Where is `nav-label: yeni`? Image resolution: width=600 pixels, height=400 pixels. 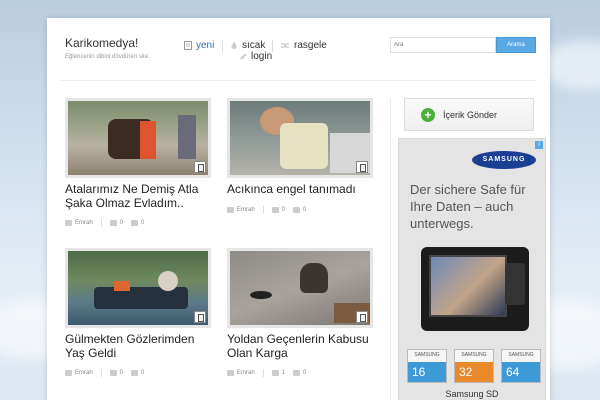 nav-label: yeni is located at coordinates (205, 45).